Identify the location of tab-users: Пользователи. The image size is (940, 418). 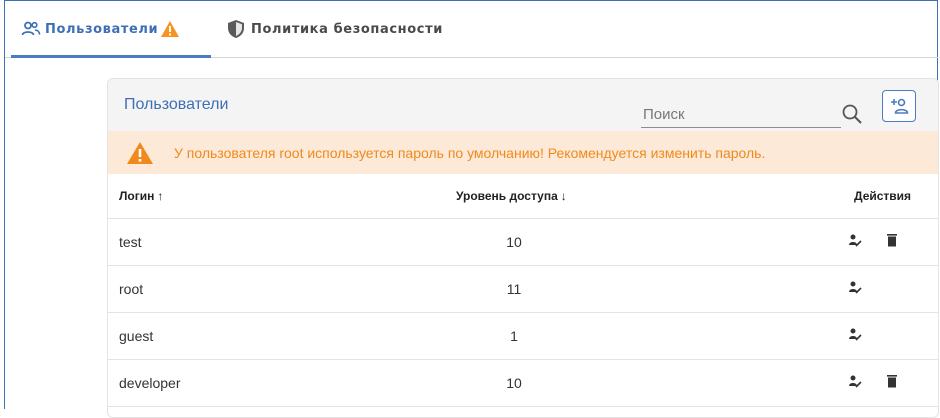
(111, 29).